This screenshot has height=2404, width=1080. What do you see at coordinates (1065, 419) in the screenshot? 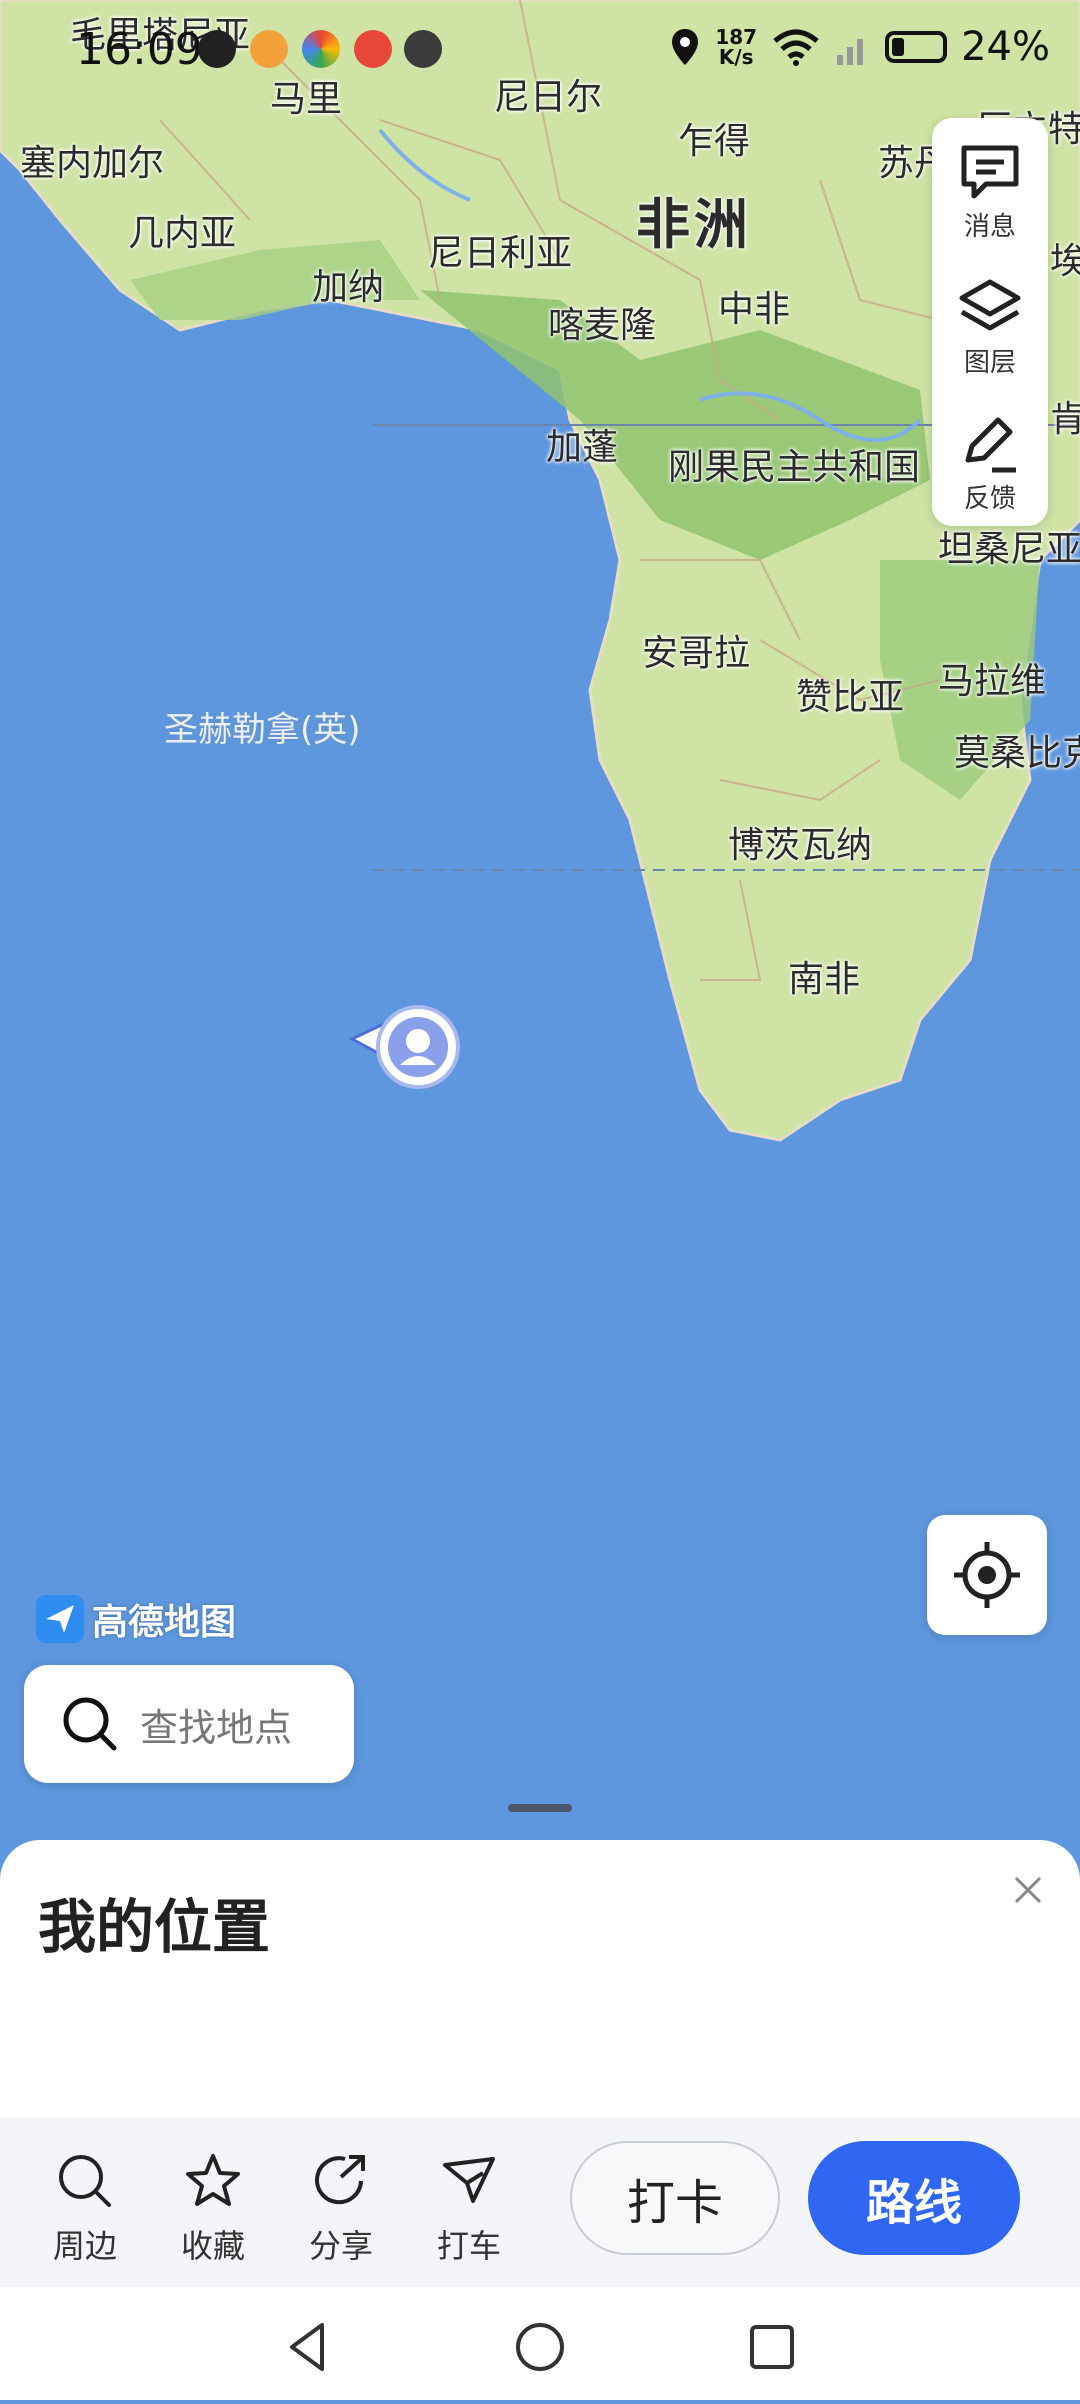
I see `map-label-kenya-partial: 肯尼` at bounding box center [1065, 419].